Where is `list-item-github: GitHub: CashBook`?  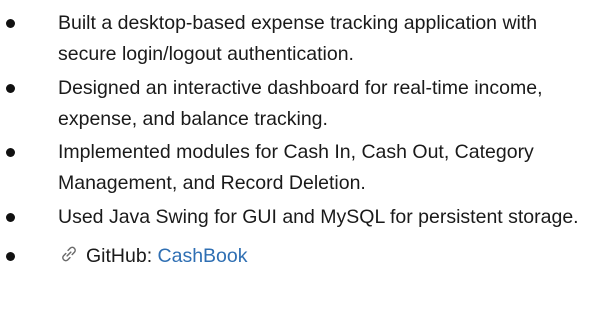 list-item-github: GitHub: CashBook is located at coordinates (303, 256).